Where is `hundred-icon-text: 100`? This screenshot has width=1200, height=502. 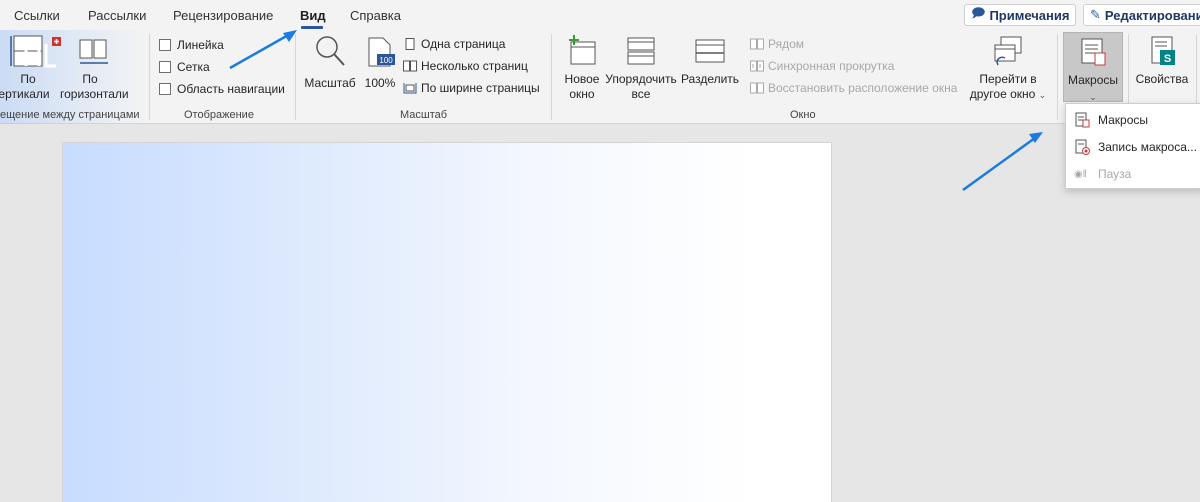 hundred-icon-text: 100 is located at coordinates (386, 60).